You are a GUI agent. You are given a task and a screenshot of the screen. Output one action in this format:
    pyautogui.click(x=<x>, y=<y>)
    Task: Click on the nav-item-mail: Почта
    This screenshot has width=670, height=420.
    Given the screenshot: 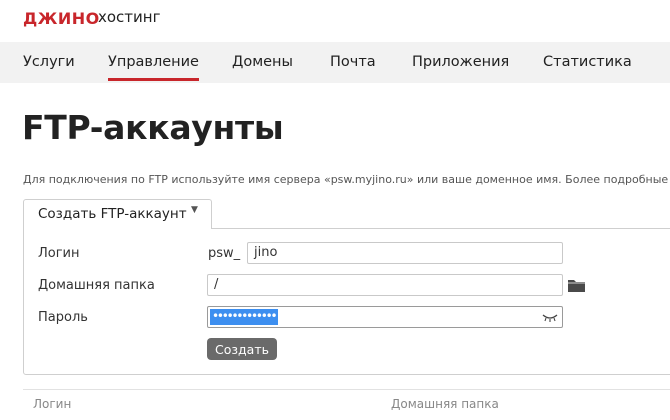 What is the action you would take?
    pyautogui.click(x=353, y=62)
    